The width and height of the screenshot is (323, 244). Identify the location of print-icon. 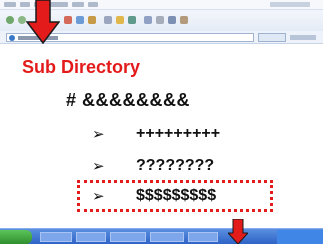
(160, 20).